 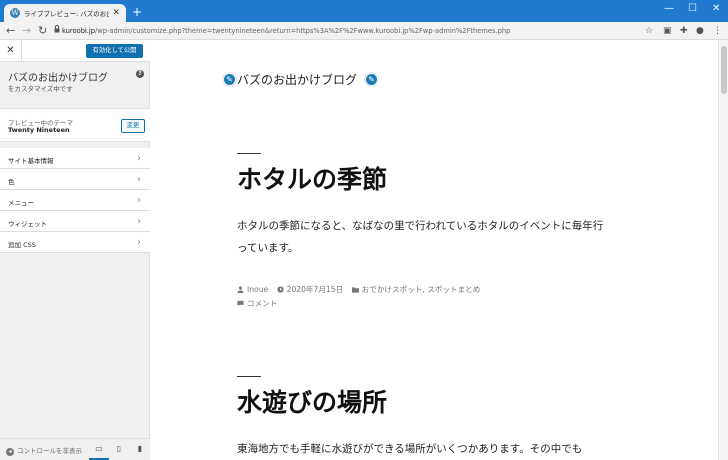 What do you see at coordinates (669, 9) in the screenshot?
I see `minimize-icon: —` at bounding box center [669, 9].